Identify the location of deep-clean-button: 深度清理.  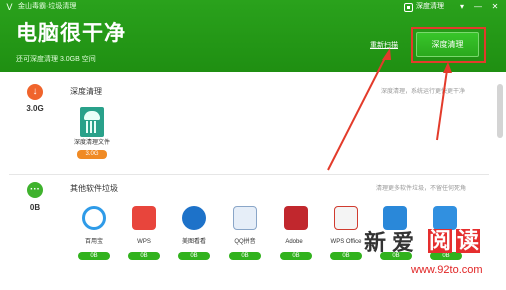
(447, 44).